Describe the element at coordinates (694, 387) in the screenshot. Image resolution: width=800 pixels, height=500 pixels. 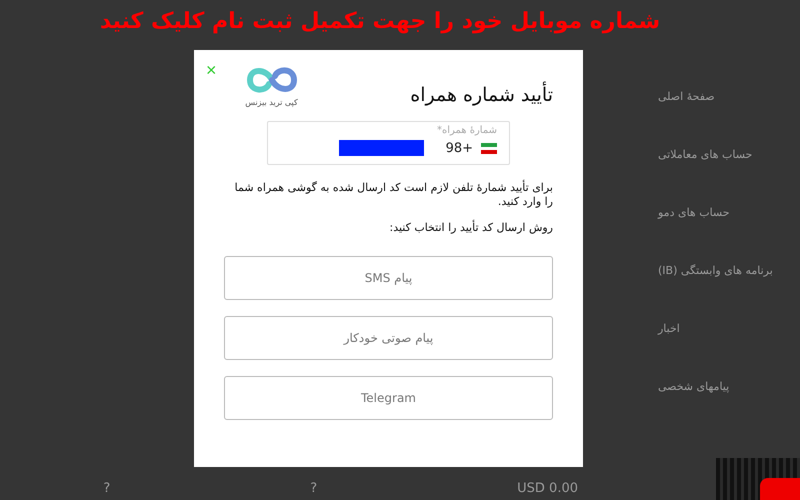
I see `sidebar-item: پیامهای شخصی` at that location.